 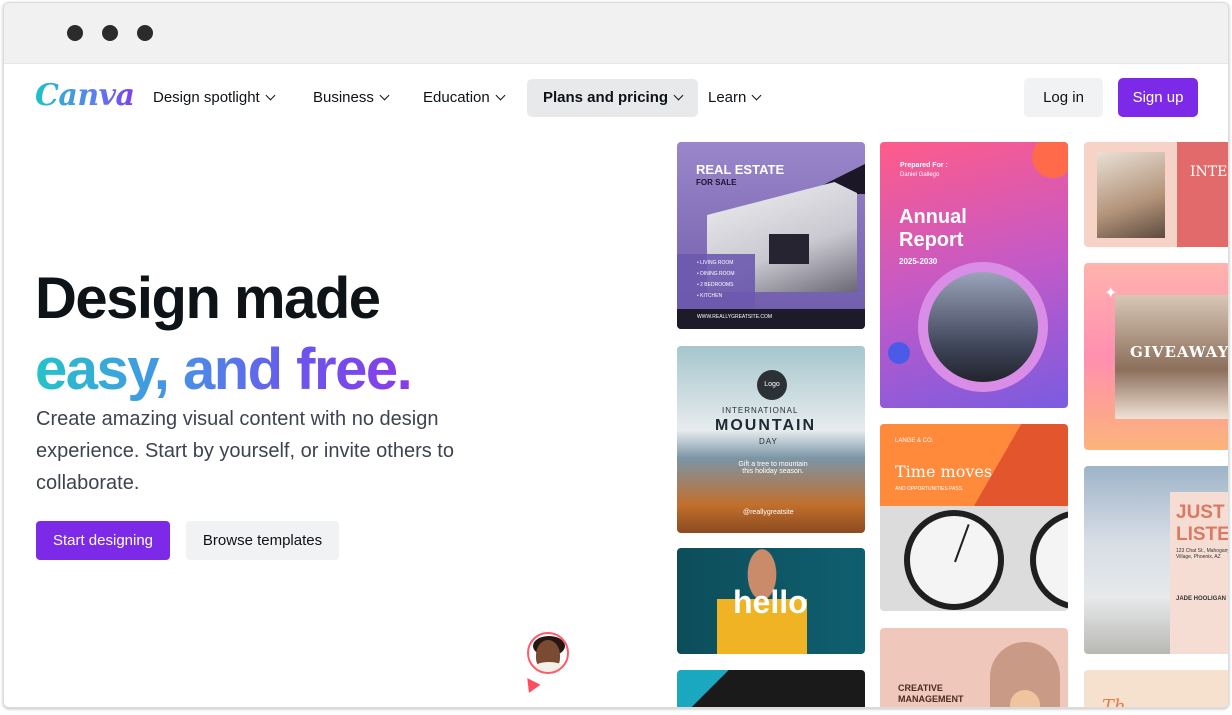 I want to click on nav-education: Education, so click(x=463, y=98).